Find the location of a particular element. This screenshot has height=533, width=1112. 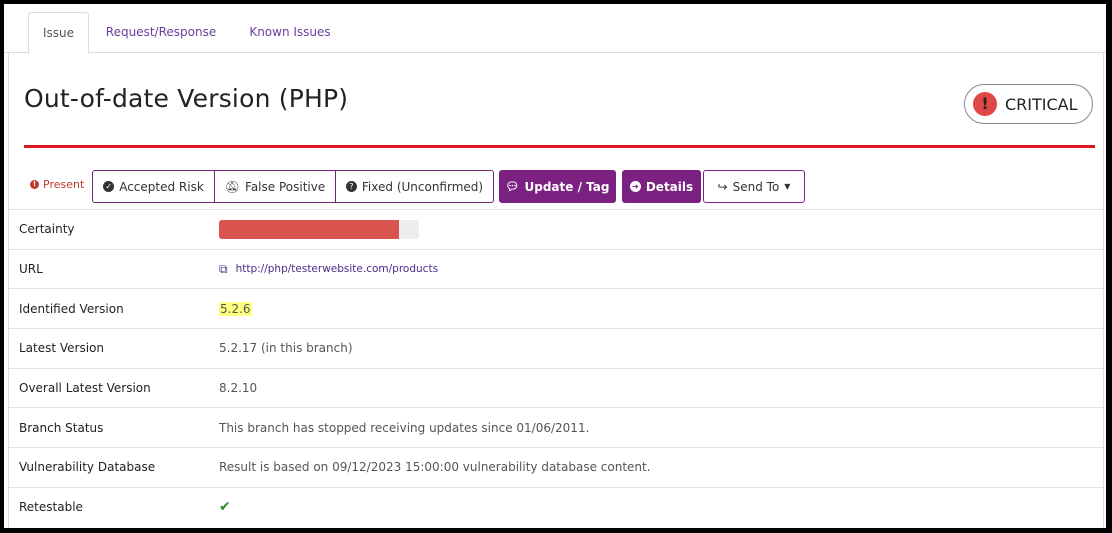

exclamation-circle-icon: ! is located at coordinates (985, 104).